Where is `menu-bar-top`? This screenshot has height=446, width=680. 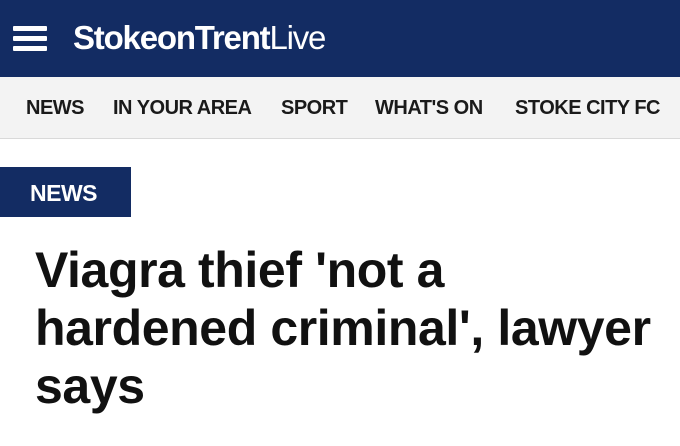 menu-bar-top is located at coordinates (30, 28).